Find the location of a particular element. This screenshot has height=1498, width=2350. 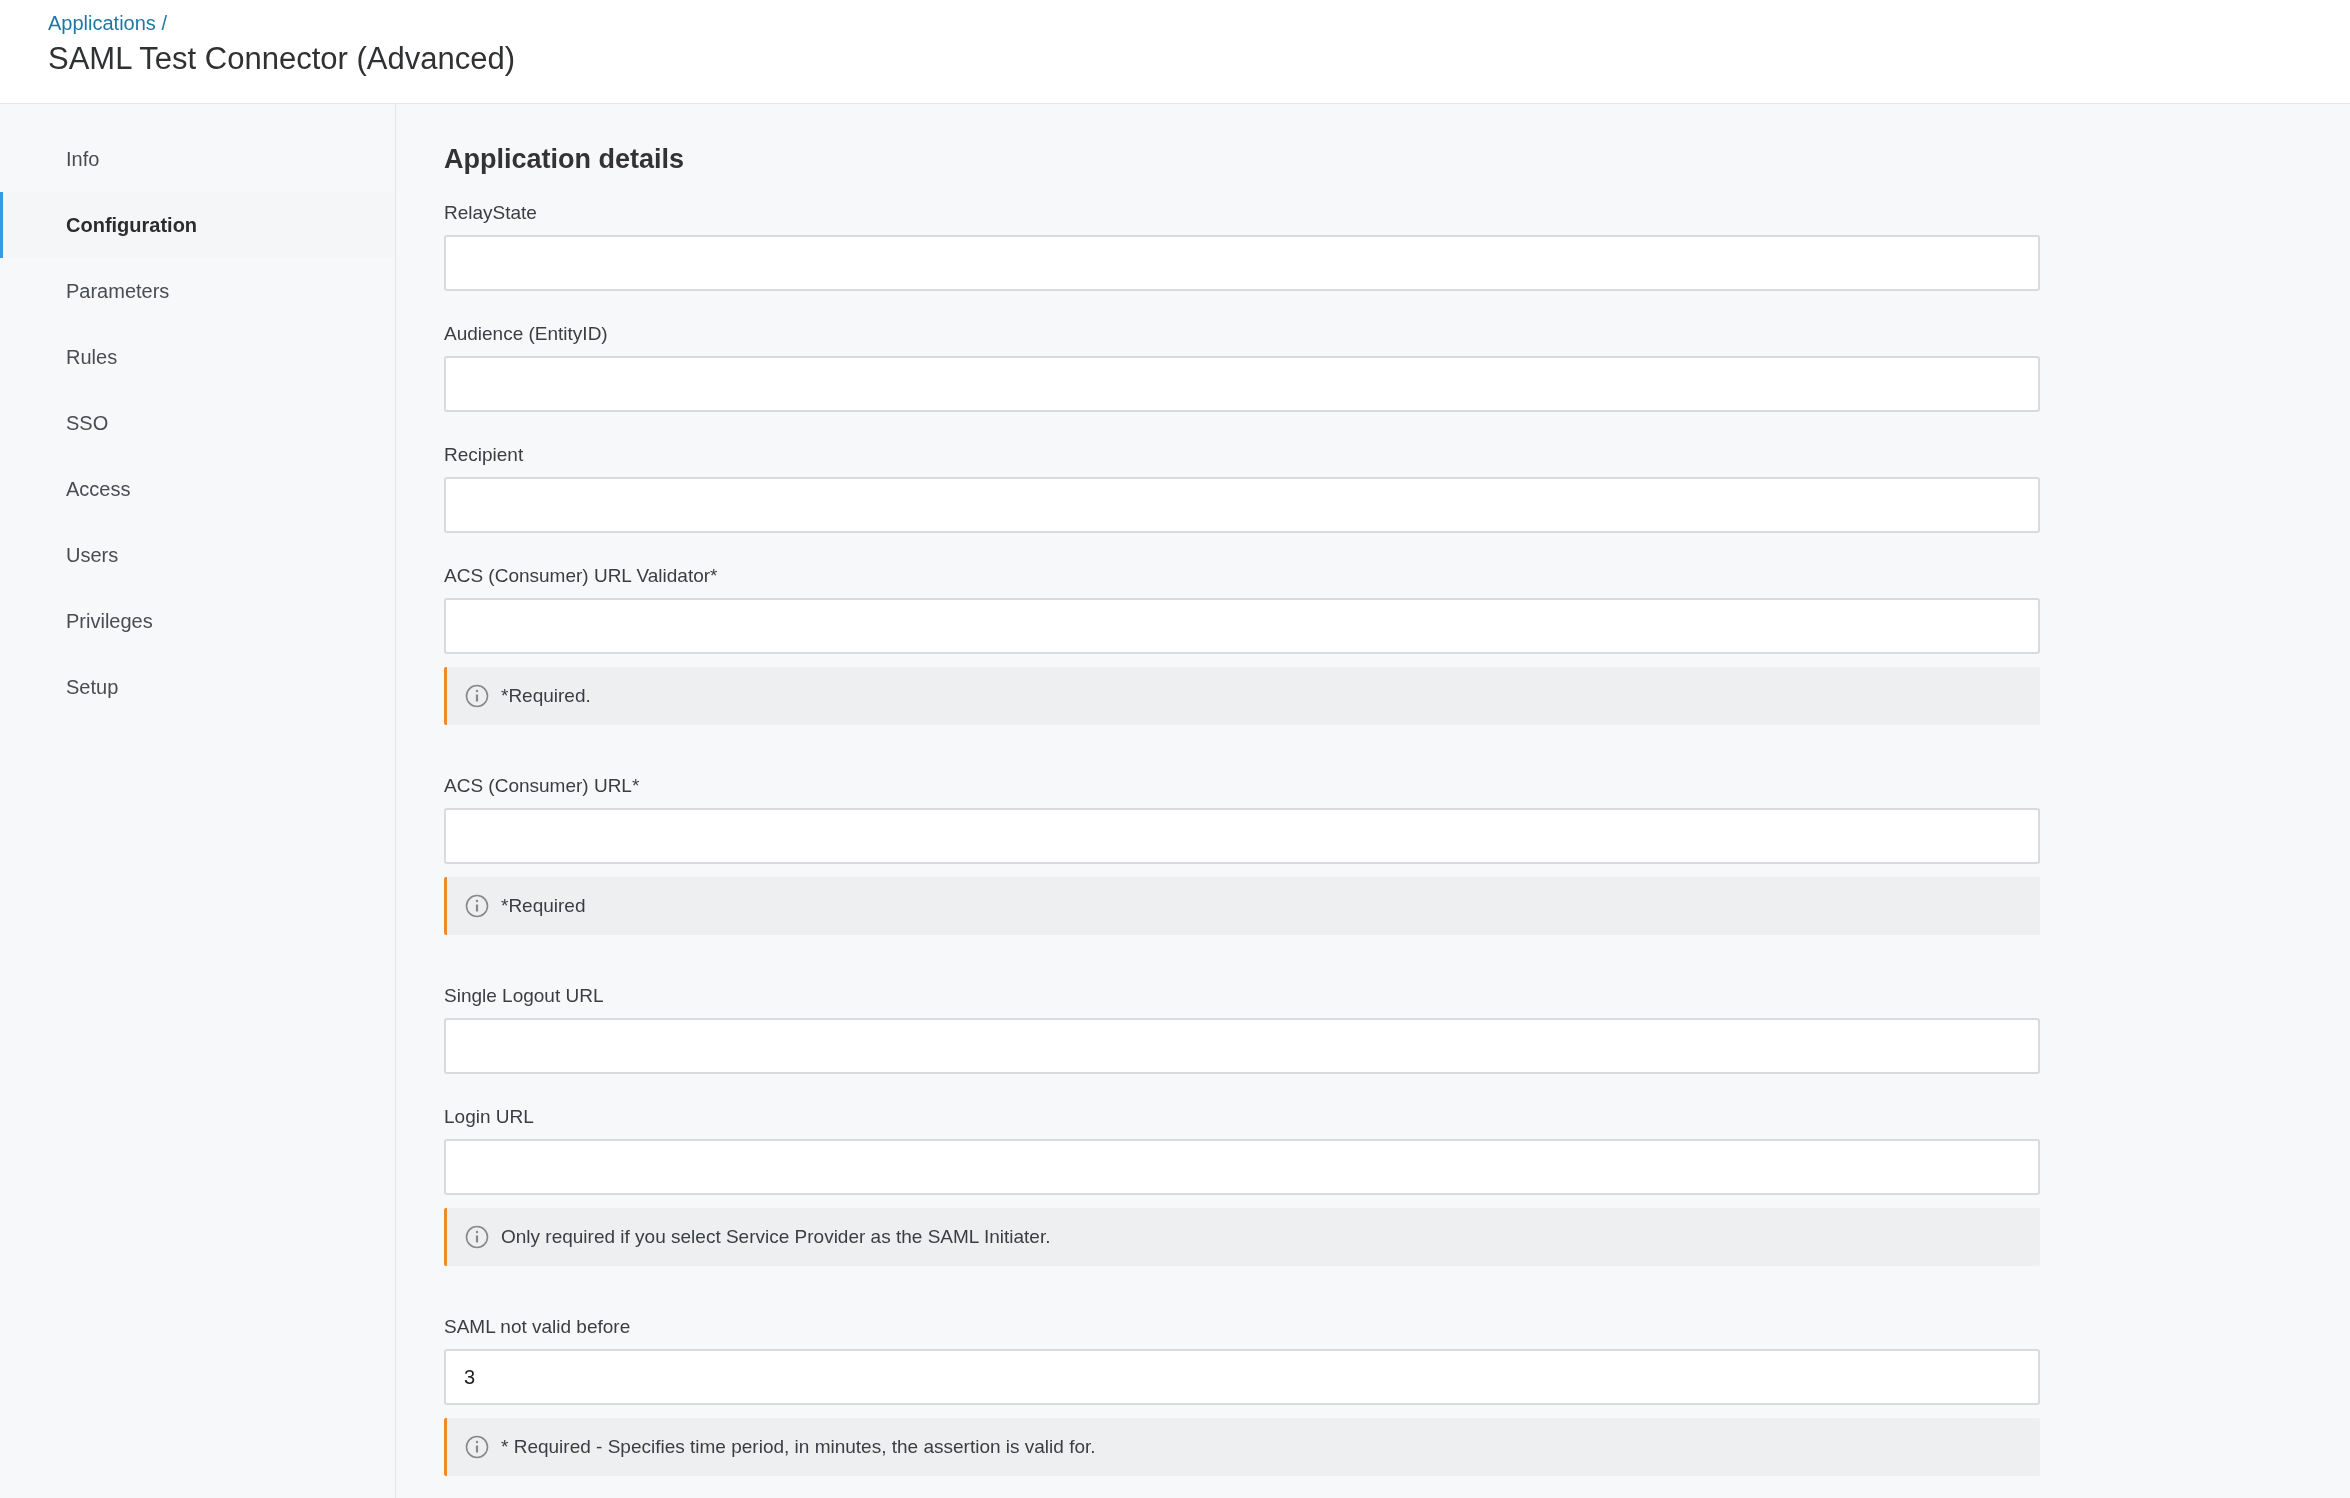

hint-text: * Required - Specifies time period, in minutes, the assertion is valid for. is located at coordinates (798, 1447).